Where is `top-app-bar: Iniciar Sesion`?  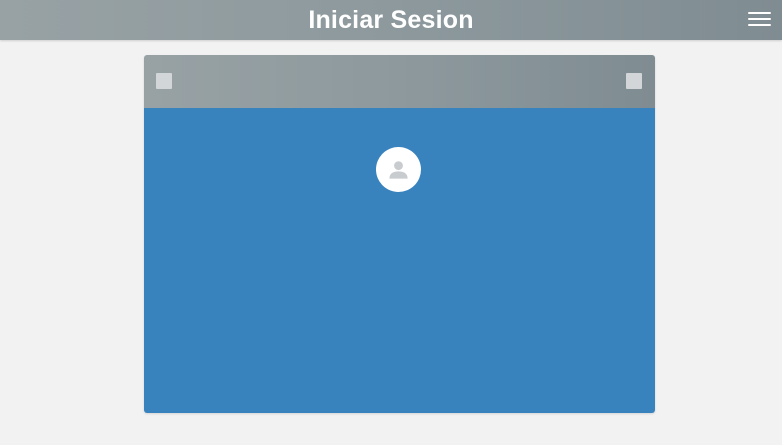 top-app-bar: Iniciar Sesion is located at coordinates (391, 20).